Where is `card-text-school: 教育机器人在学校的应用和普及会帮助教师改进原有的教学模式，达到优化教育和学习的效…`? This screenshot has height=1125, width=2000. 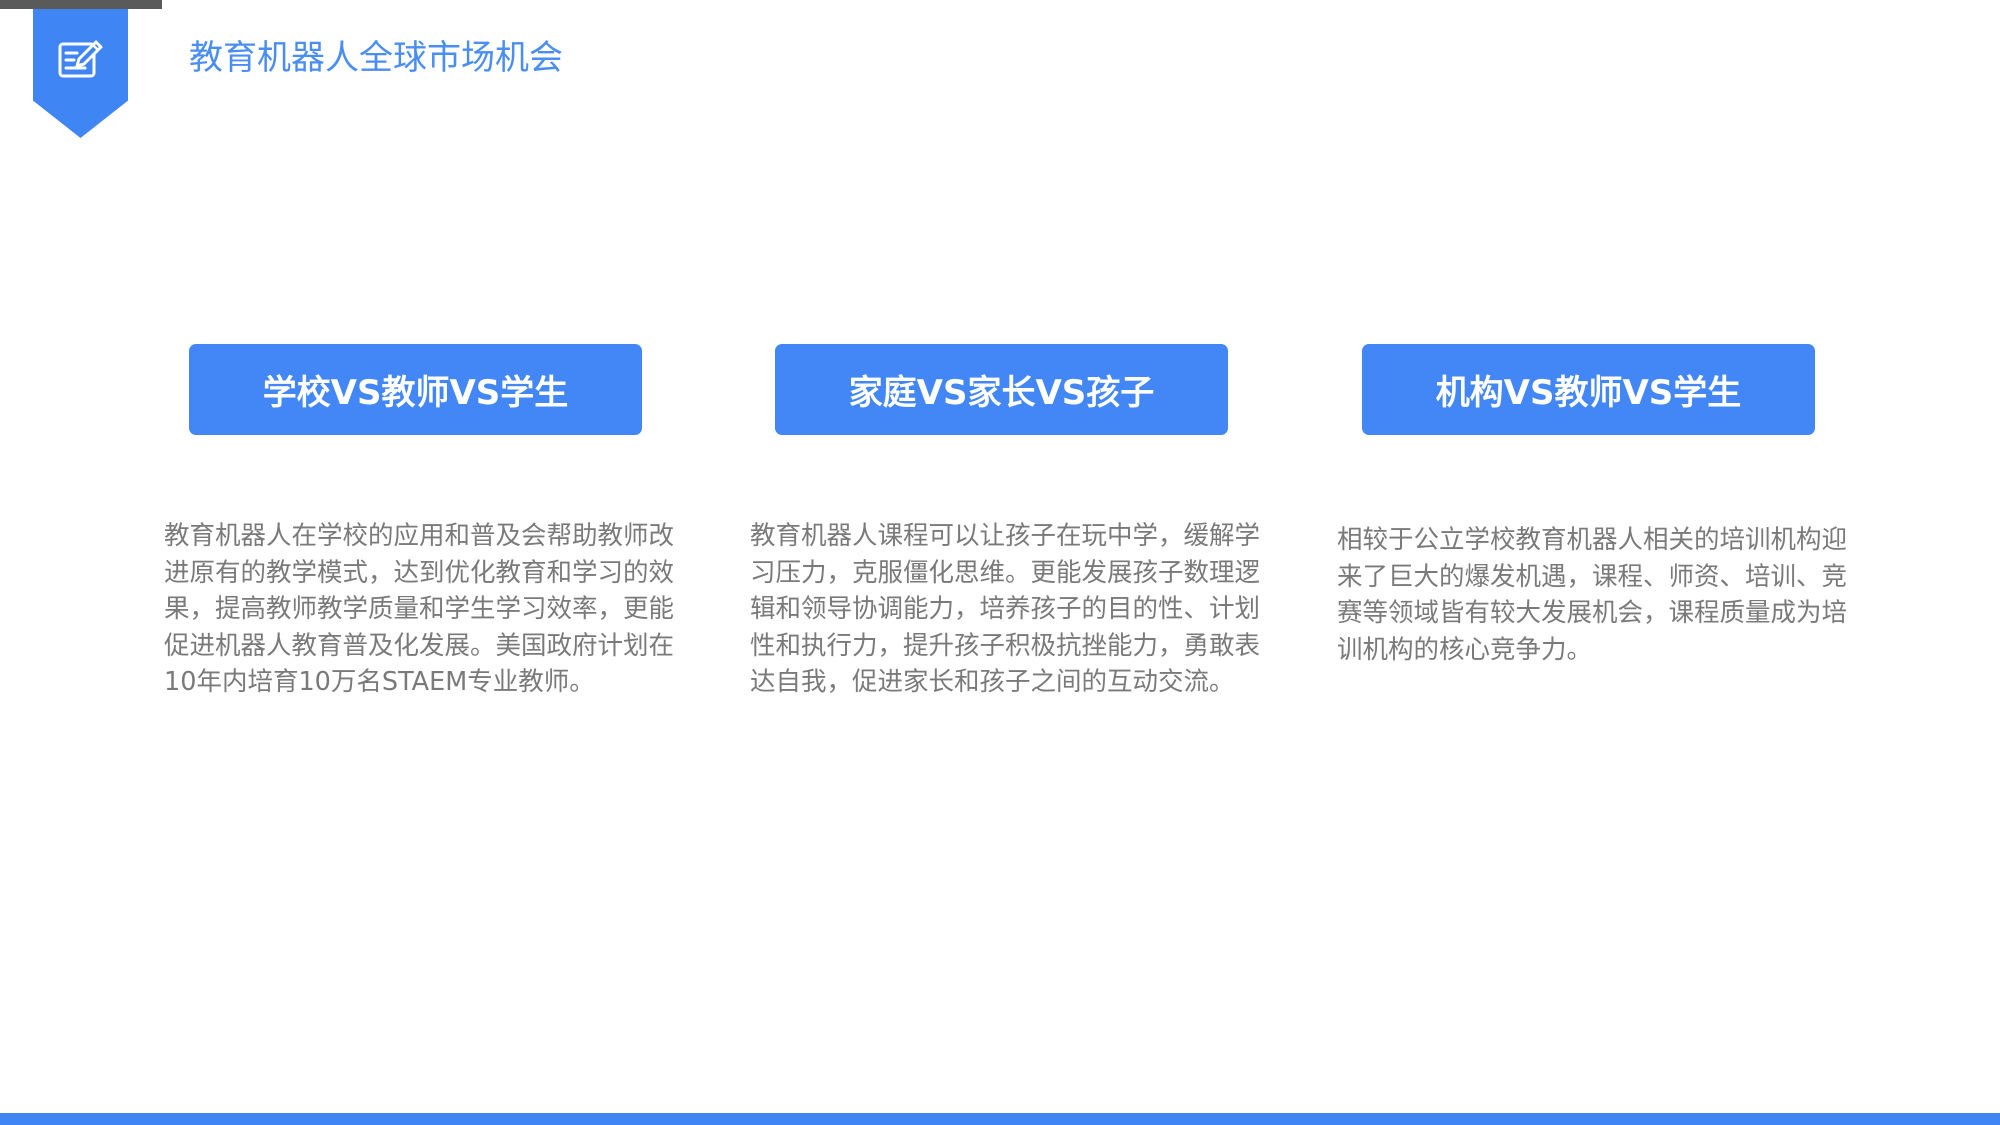 card-text-school: 教育机器人在学校的应用和普及会帮助教师改进原有的教学模式，达到优化教育和学习的效… is located at coordinates (419, 609).